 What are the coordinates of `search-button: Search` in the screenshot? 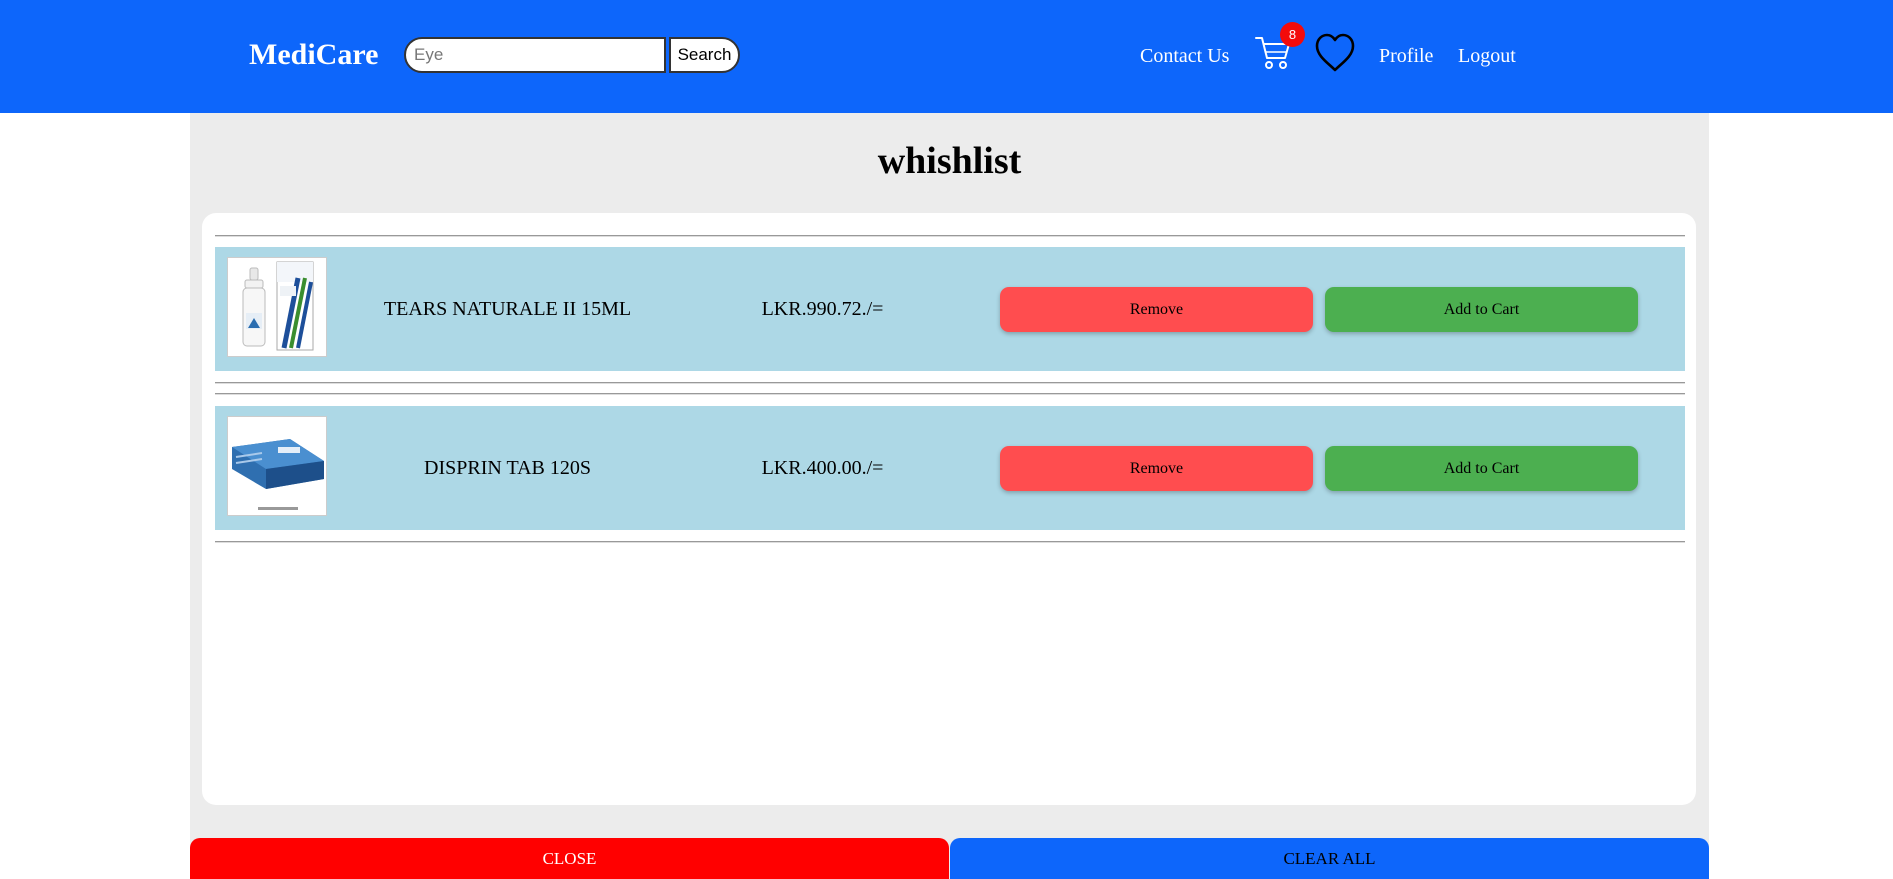 It's located at (704, 55).